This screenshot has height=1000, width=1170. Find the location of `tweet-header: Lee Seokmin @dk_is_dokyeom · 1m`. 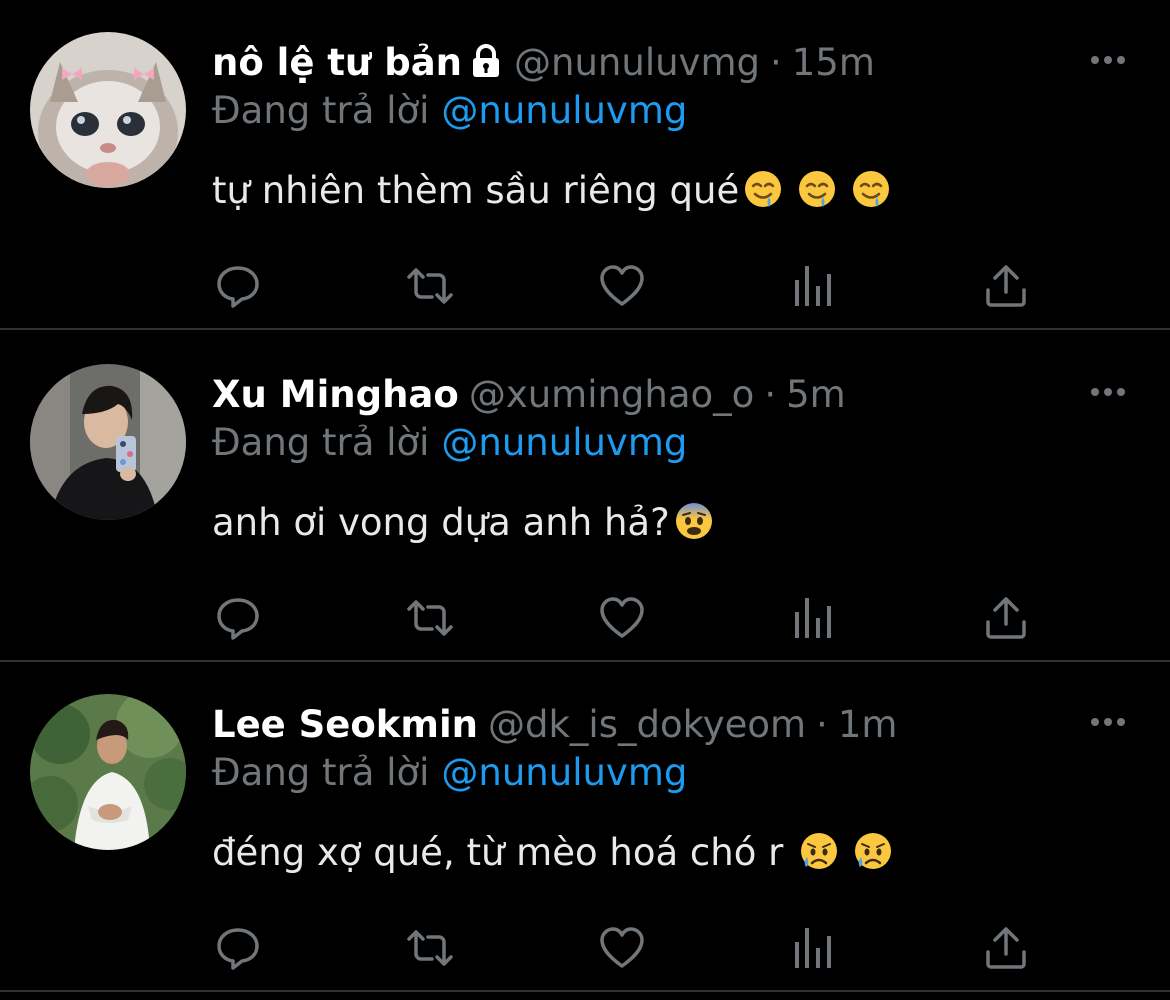

tweet-header: Lee Seokmin @dk_is_dokyeom · 1m is located at coordinates (554, 725).